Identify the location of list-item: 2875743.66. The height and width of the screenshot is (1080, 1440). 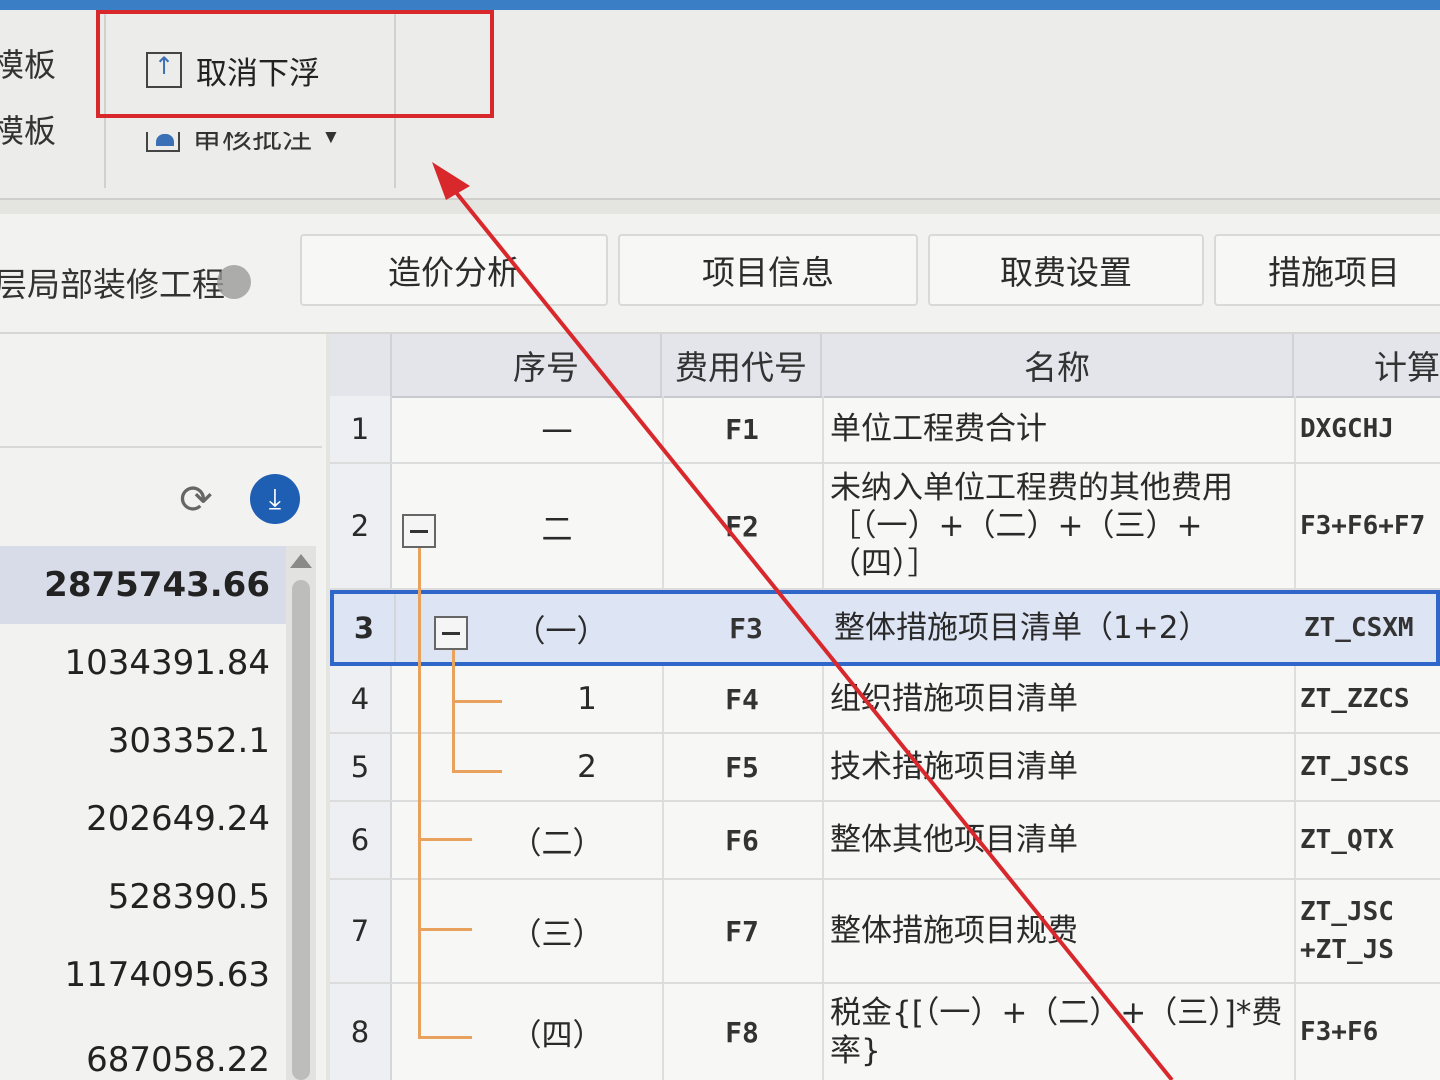
(143, 585).